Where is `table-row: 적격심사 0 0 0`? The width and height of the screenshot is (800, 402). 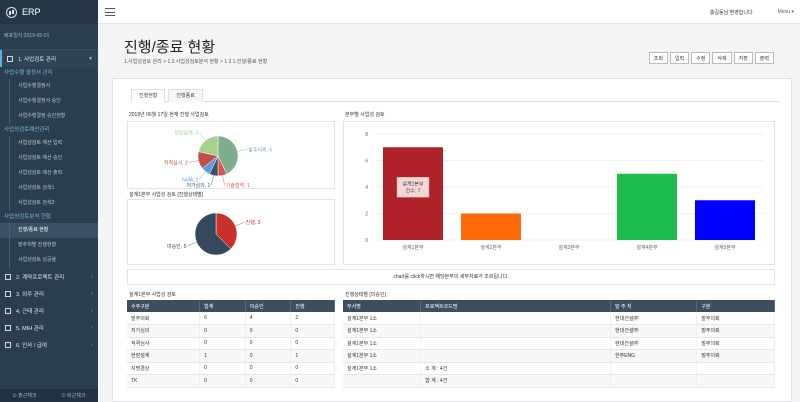
table-row: 적격심사 0 0 0 is located at coordinates (231, 343).